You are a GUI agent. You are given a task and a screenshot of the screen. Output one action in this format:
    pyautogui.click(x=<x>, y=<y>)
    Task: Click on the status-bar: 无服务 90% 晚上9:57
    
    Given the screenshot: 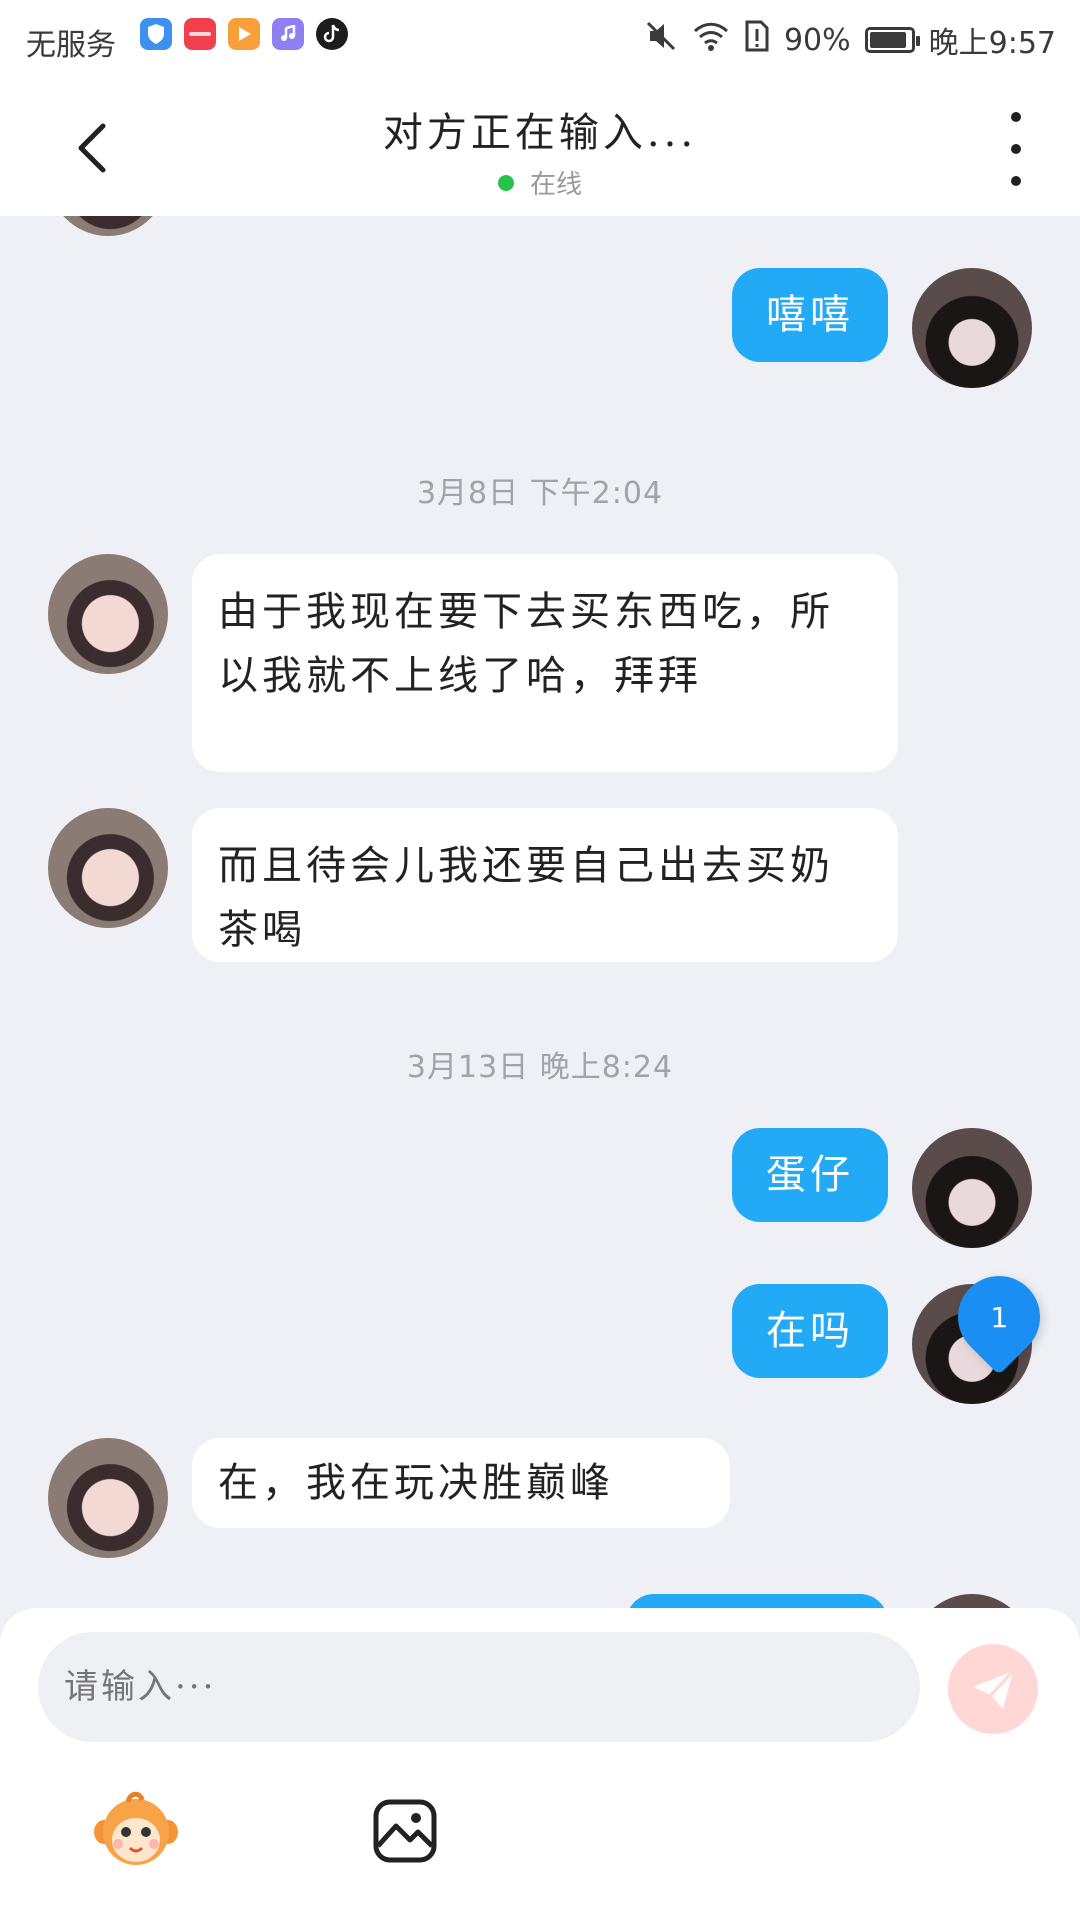 What is the action you would take?
    pyautogui.click(x=540, y=38)
    